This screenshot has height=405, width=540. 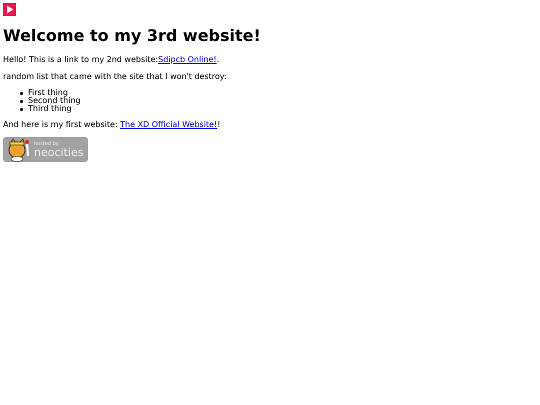 I want to click on list-item: Third thing, so click(x=50, y=109).